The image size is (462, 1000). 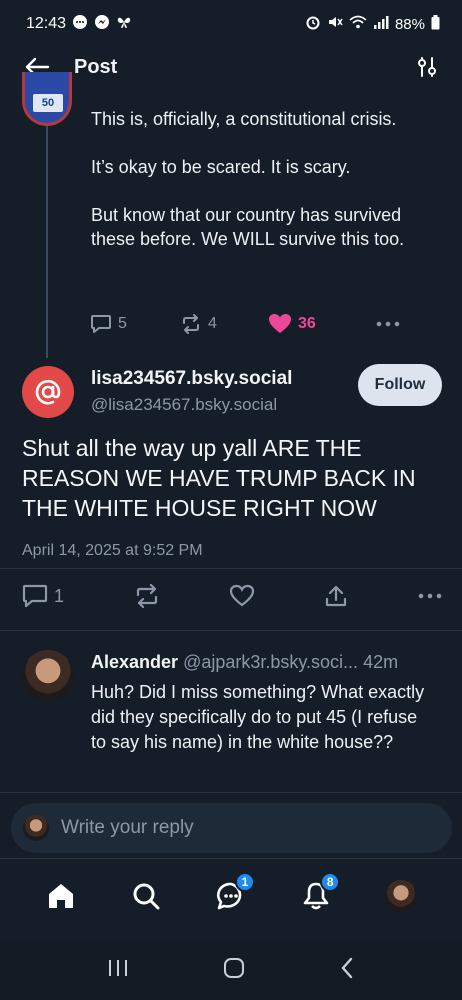 I want to click on tab-chat: 1, so click(x=232, y=894).